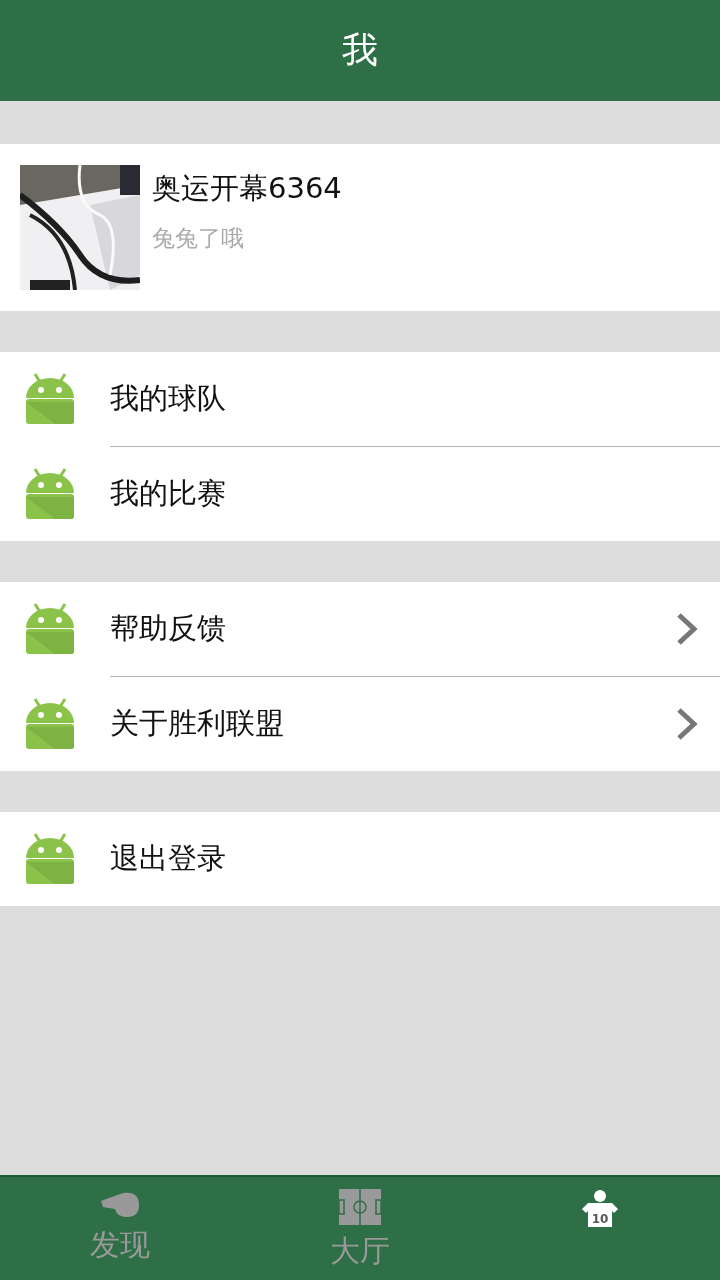 The width and height of the screenshot is (720, 1280). Describe the element at coordinates (360, 724) in the screenshot. I see `menu-item: 关于胜利联盟` at that location.